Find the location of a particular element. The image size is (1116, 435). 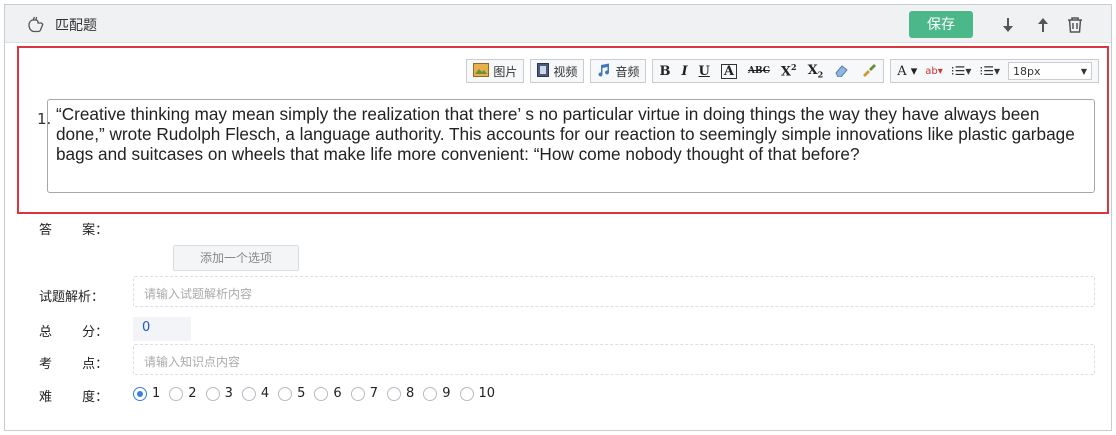

analysis-label: 试题解析： is located at coordinates (72, 297).